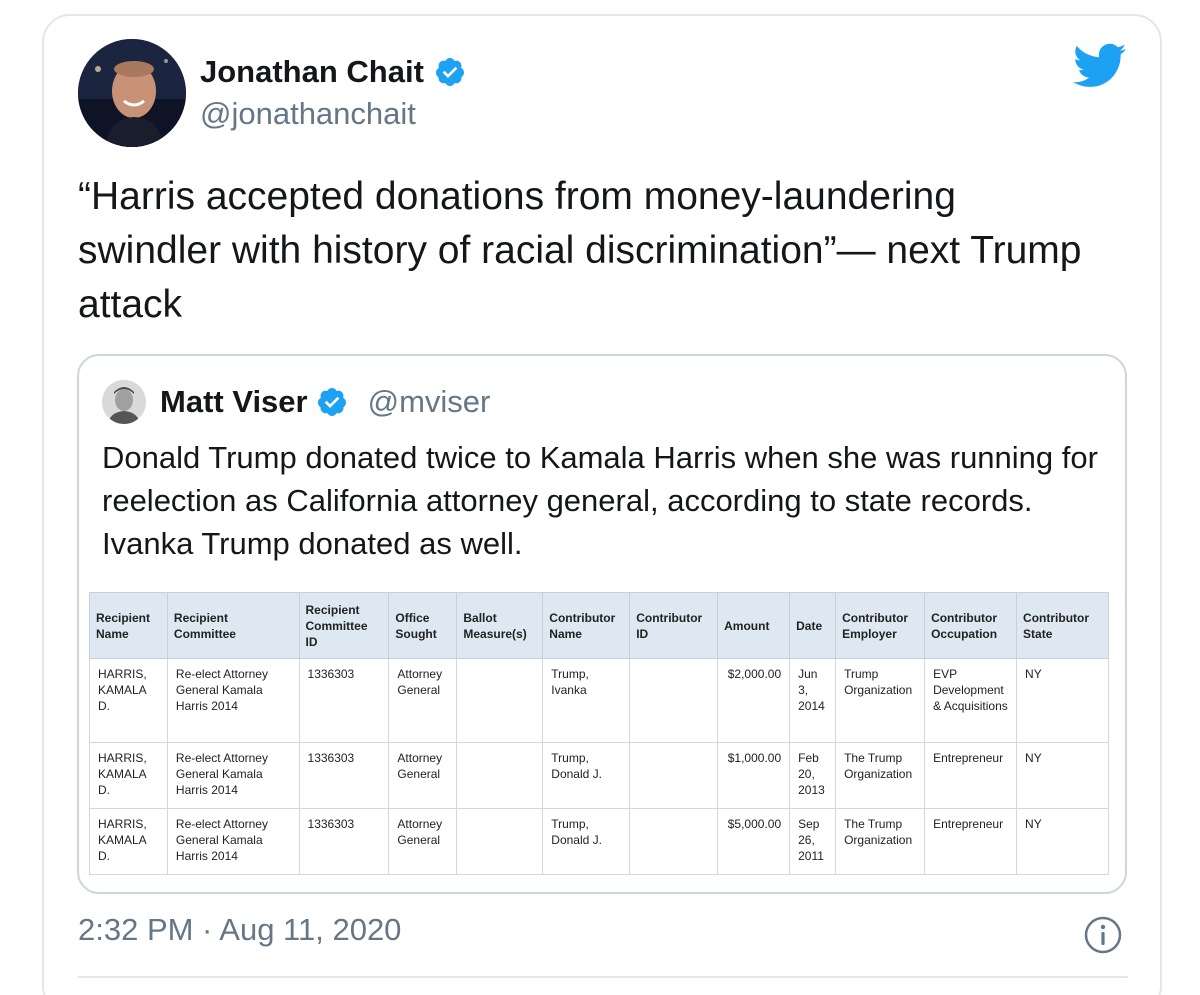 The height and width of the screenshot is (995, 1200). Describe the element at coordinates (1100, 66) in the screenshot. I see `twitter-bird-icon` at that location.